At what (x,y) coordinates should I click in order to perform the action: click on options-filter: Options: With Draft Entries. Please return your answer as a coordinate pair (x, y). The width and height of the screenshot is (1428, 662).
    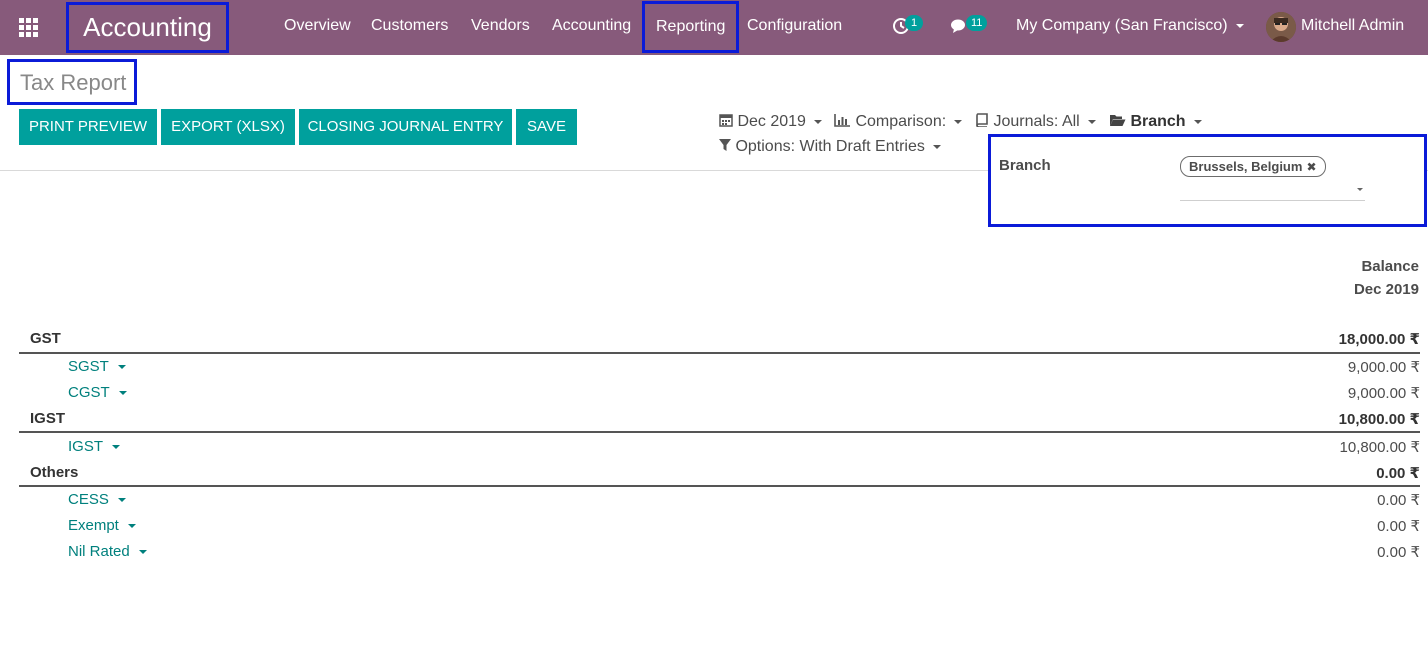
    Looking at the image, I should click on (830, 147).